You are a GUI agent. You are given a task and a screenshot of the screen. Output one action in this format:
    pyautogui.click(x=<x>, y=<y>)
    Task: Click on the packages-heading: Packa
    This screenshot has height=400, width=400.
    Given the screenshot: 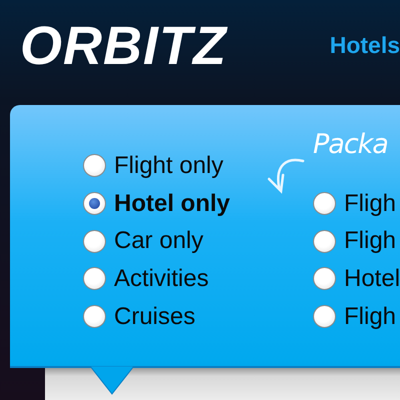 What is the action you would take?
    pyautogui.click(x=350, y=144)
    